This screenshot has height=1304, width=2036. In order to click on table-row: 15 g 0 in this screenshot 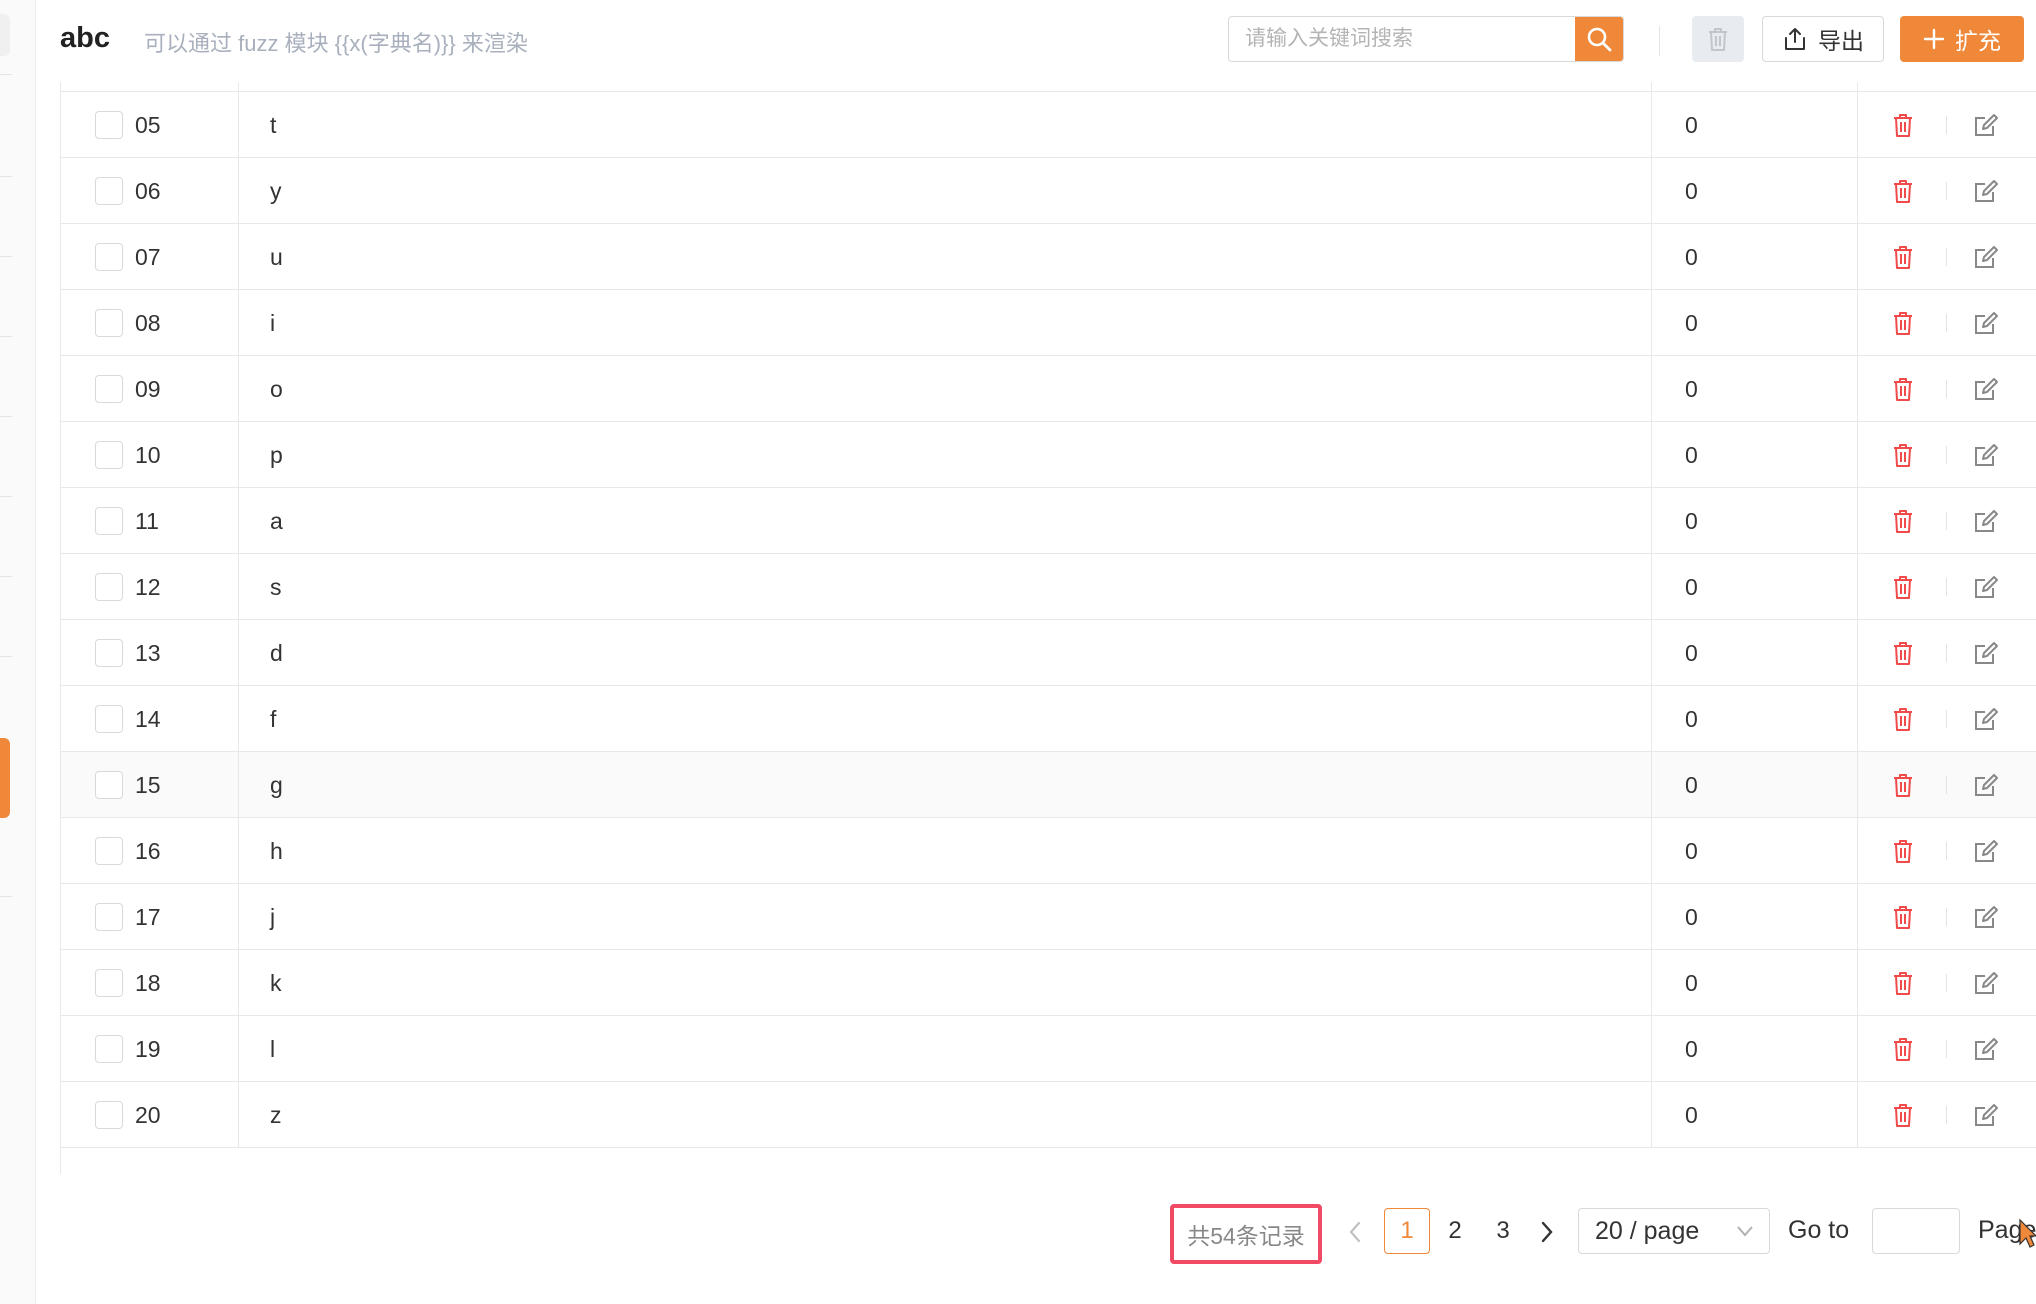, I will do `click(1048, 785)`.